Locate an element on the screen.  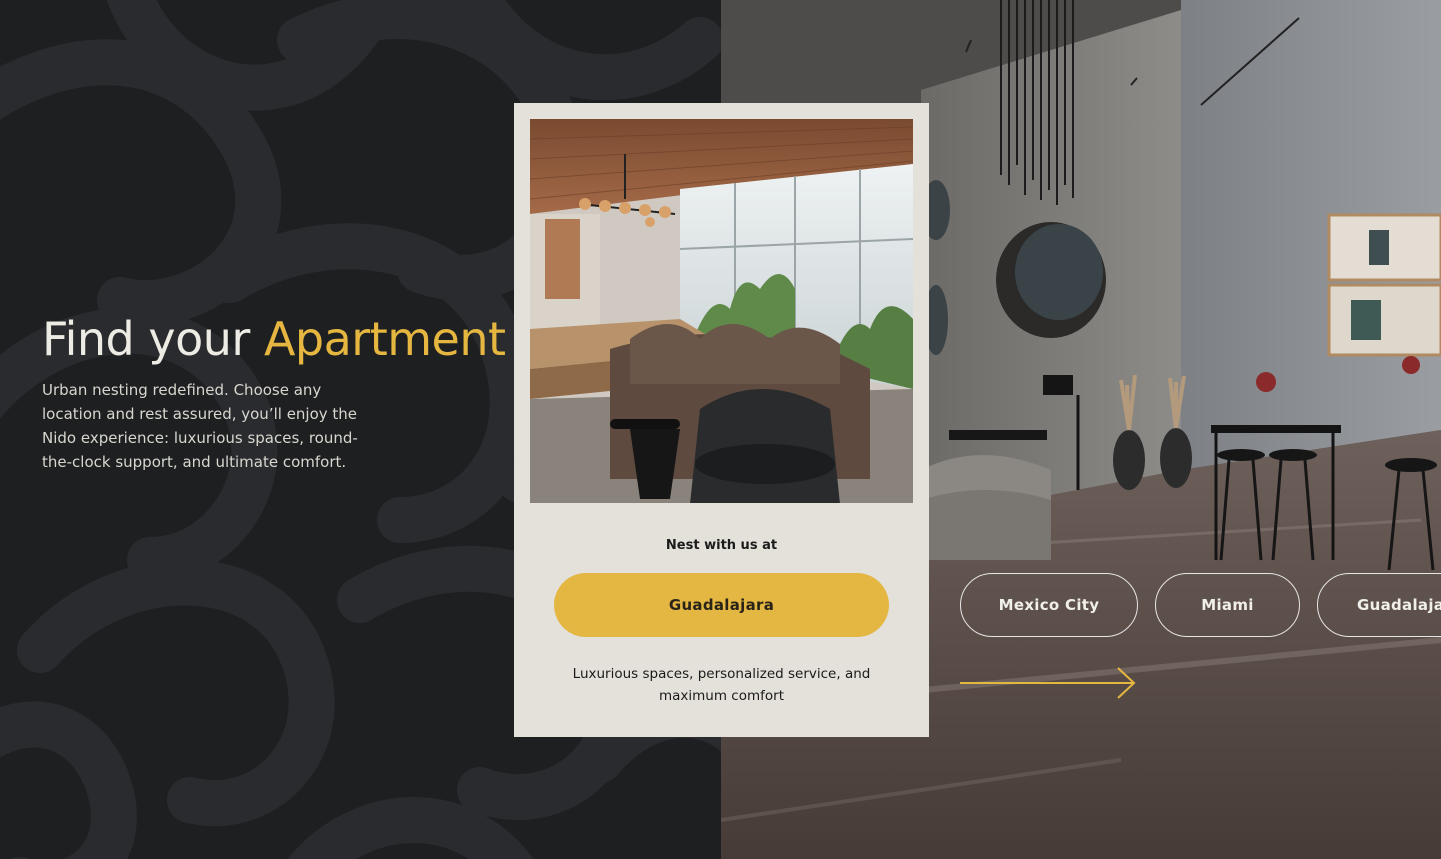
lounge-photo-illustration is located at coordinates (721, 311).